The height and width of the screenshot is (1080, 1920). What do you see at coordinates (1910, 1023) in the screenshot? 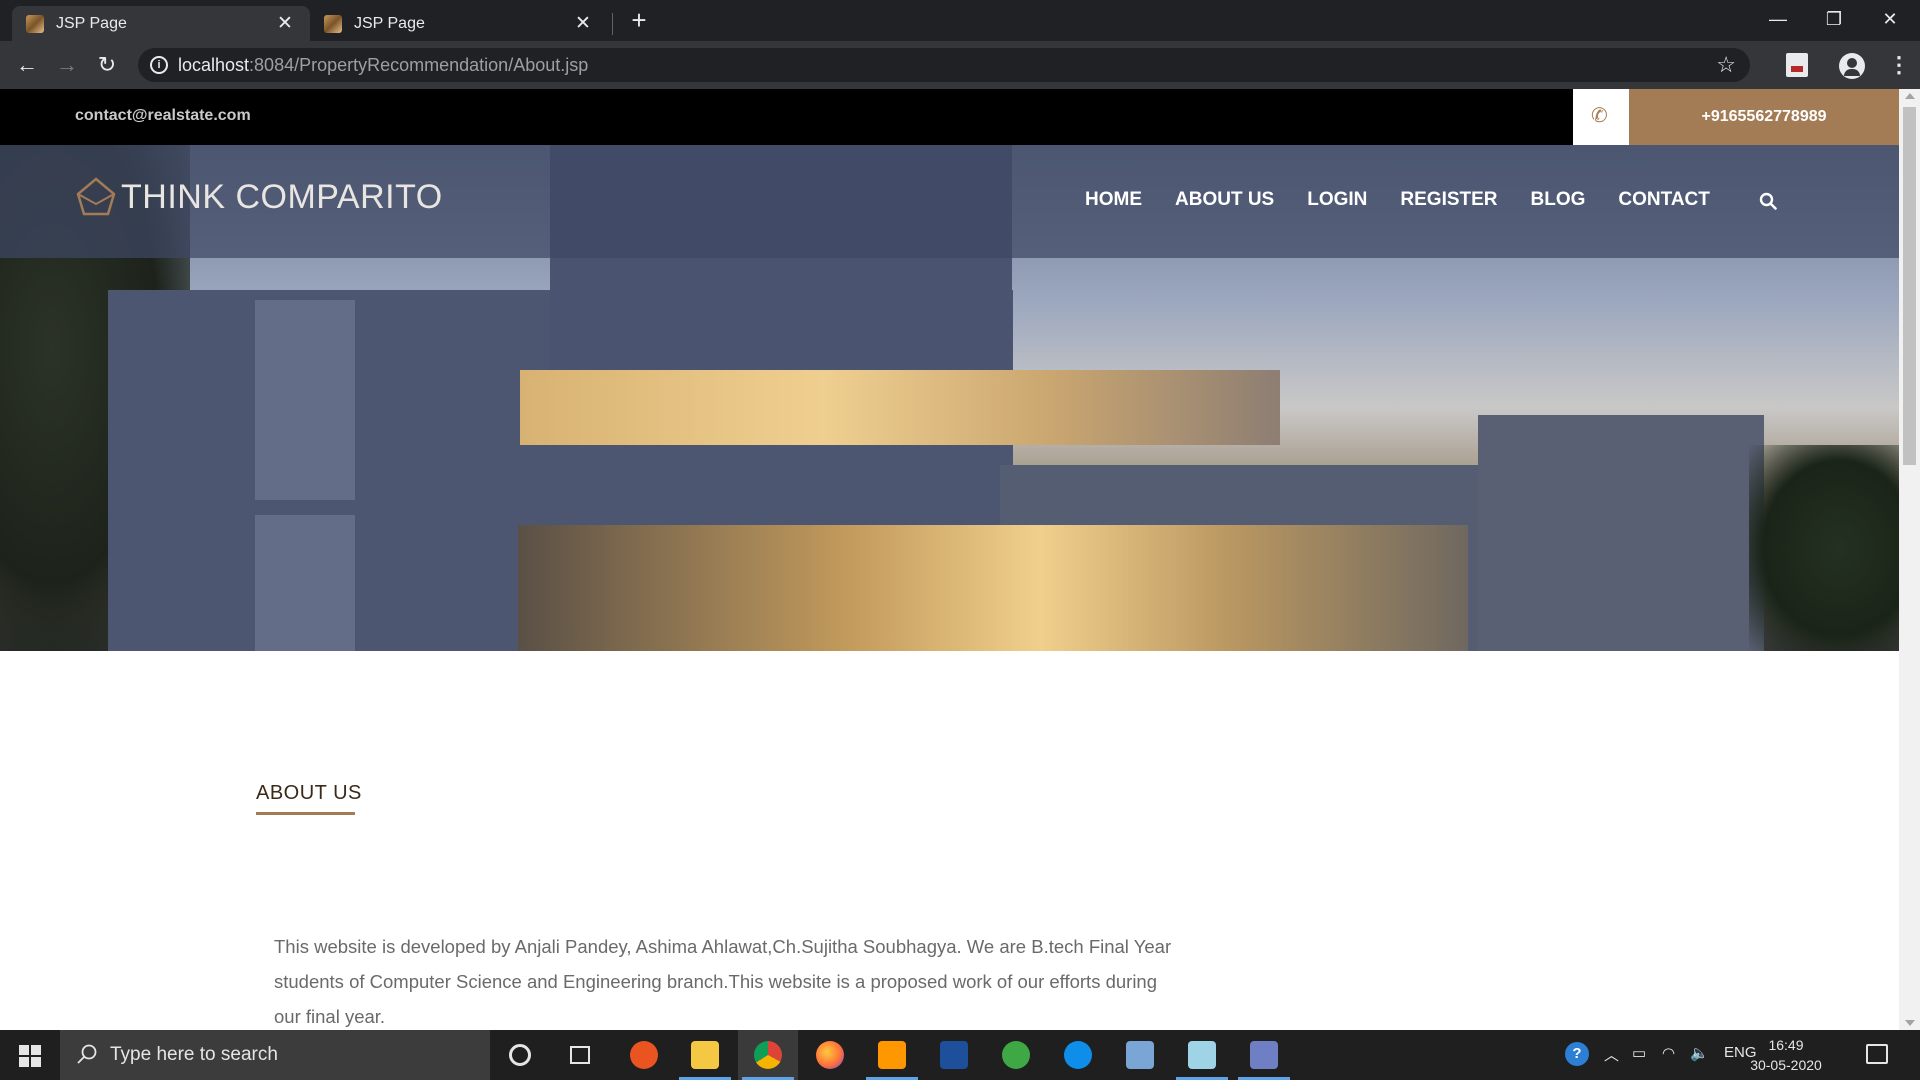
I see `scroll-down-arrow-icon` at bounding box center [1910, 1023].